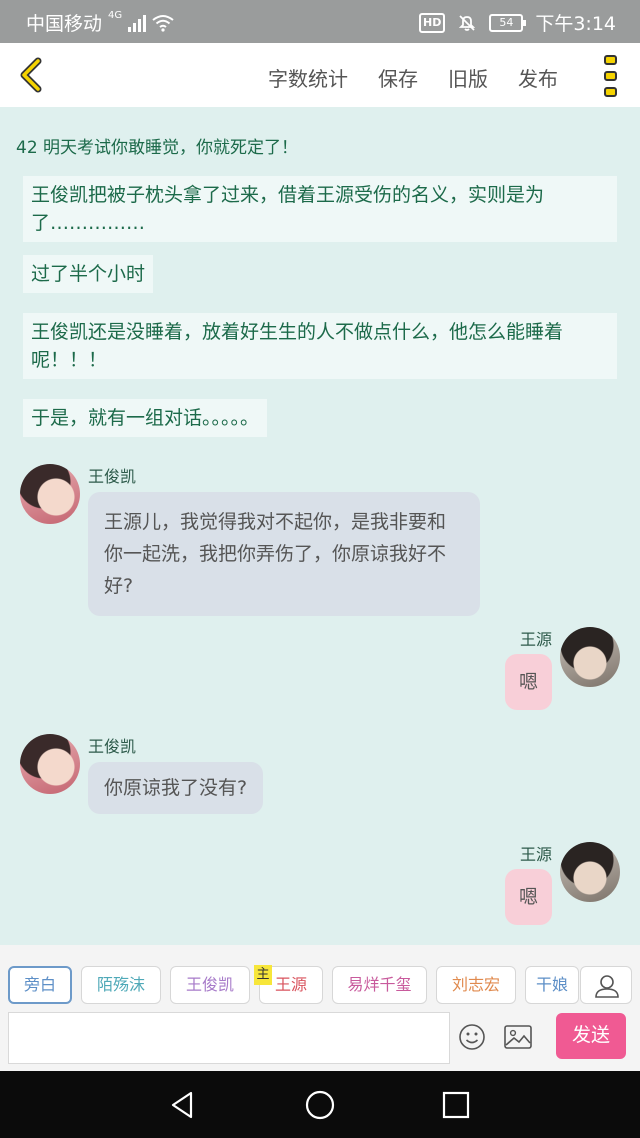 The image size is (640, 1138). What do you see at coordinates (176, 788) in the screenshot?
I see `message-bubble-left: 你原谅我了没有?` at bounding box center [176, 788].